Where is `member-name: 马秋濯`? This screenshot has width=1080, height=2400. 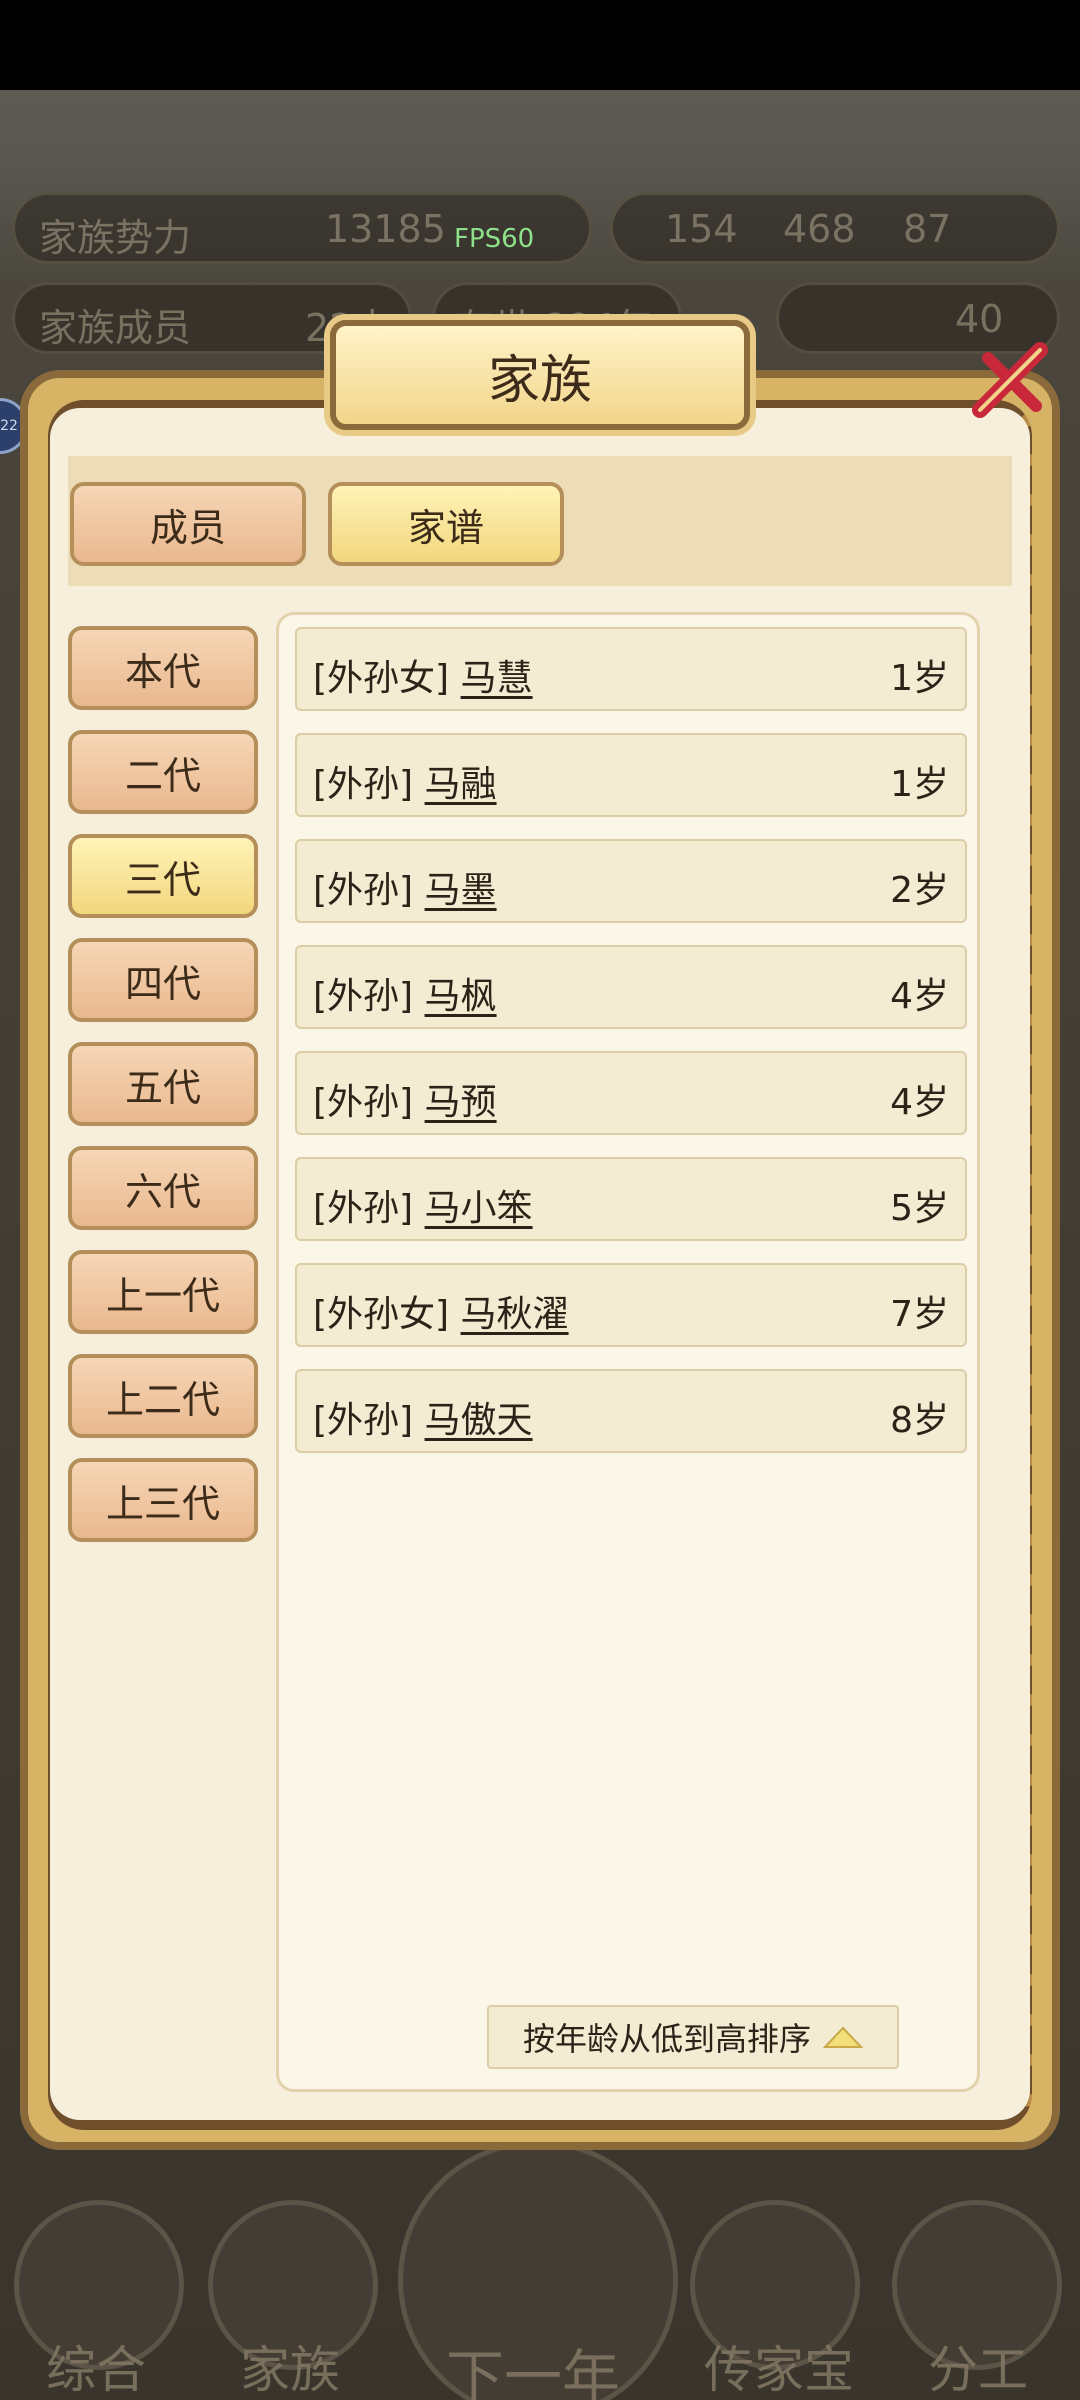 member-name: 马秋濯 is located at coordinates (515, 1314).